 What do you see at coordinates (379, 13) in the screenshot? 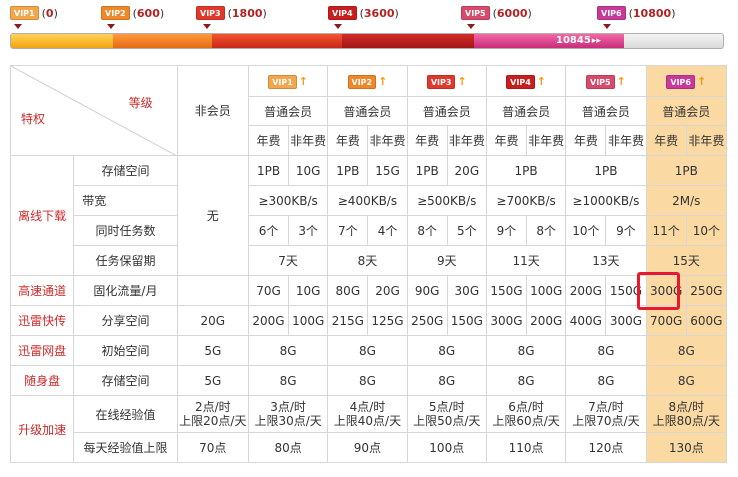
I see `vip4-points: 3600` at bounding box center [379, 13].